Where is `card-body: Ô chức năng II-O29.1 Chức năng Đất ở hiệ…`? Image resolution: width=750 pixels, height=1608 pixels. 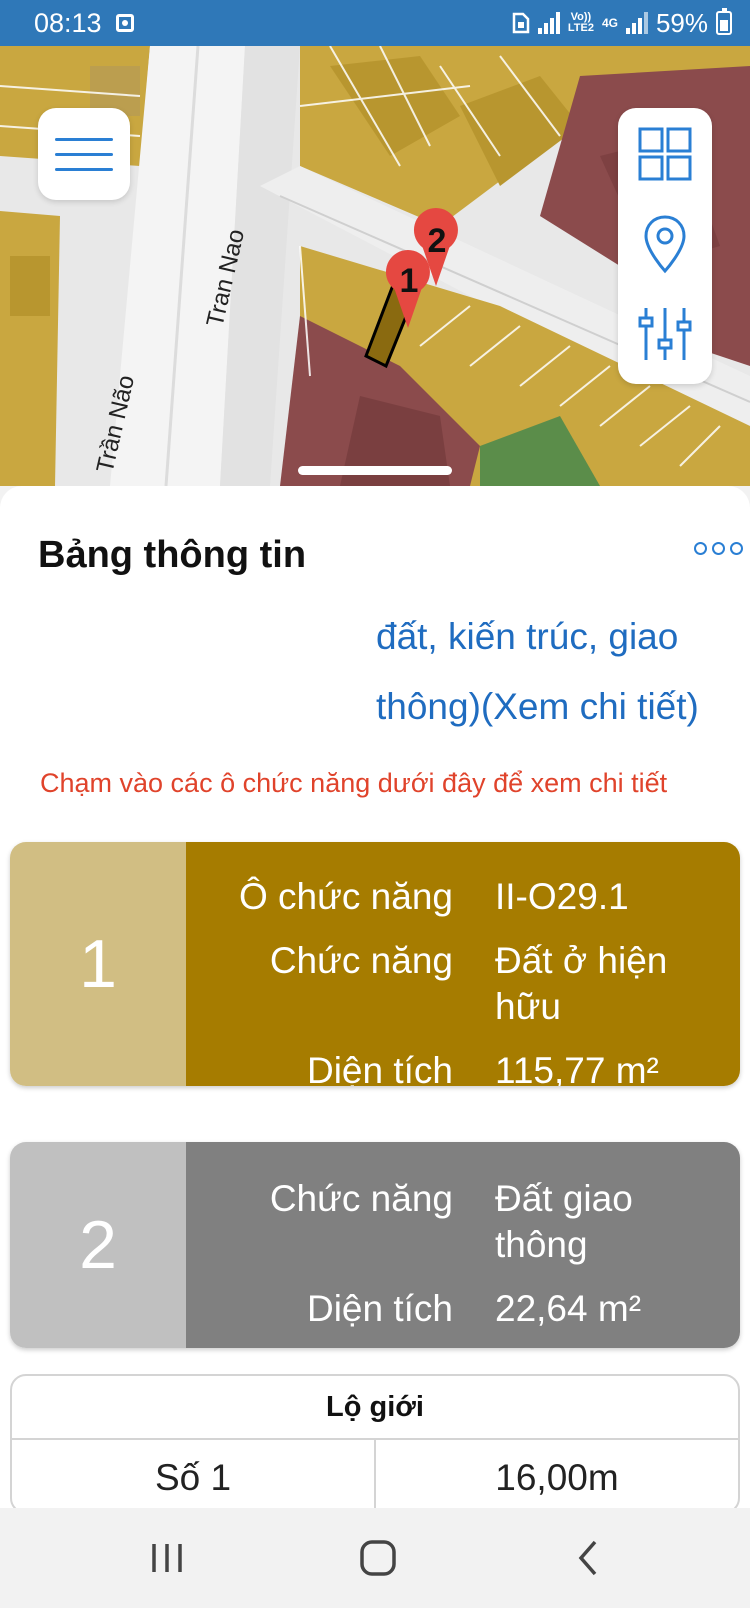 card-body: Ô chức năng II-O29.1 Chức năng Đất ở hiệ… is located at coordinates (463, 964).